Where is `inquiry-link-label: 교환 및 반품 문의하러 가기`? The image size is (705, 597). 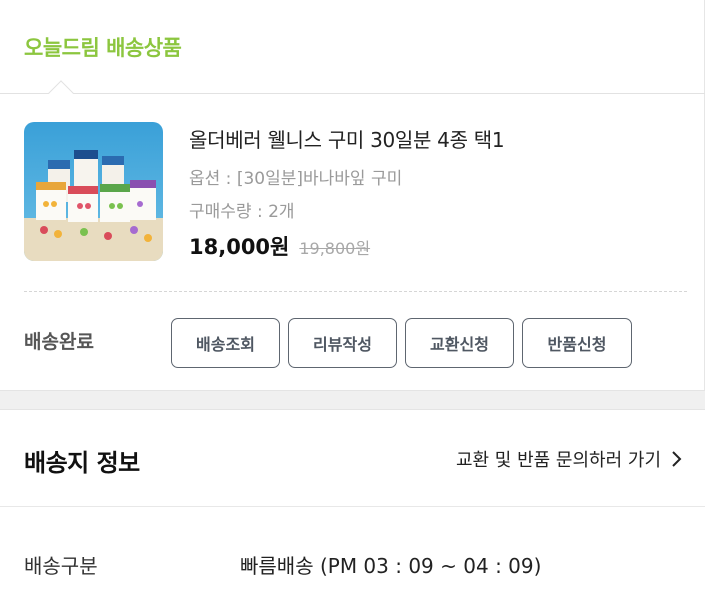
inquiry-link-label: 교환 및 반품 문의하러 가기 is located at coordinates (558, 460).